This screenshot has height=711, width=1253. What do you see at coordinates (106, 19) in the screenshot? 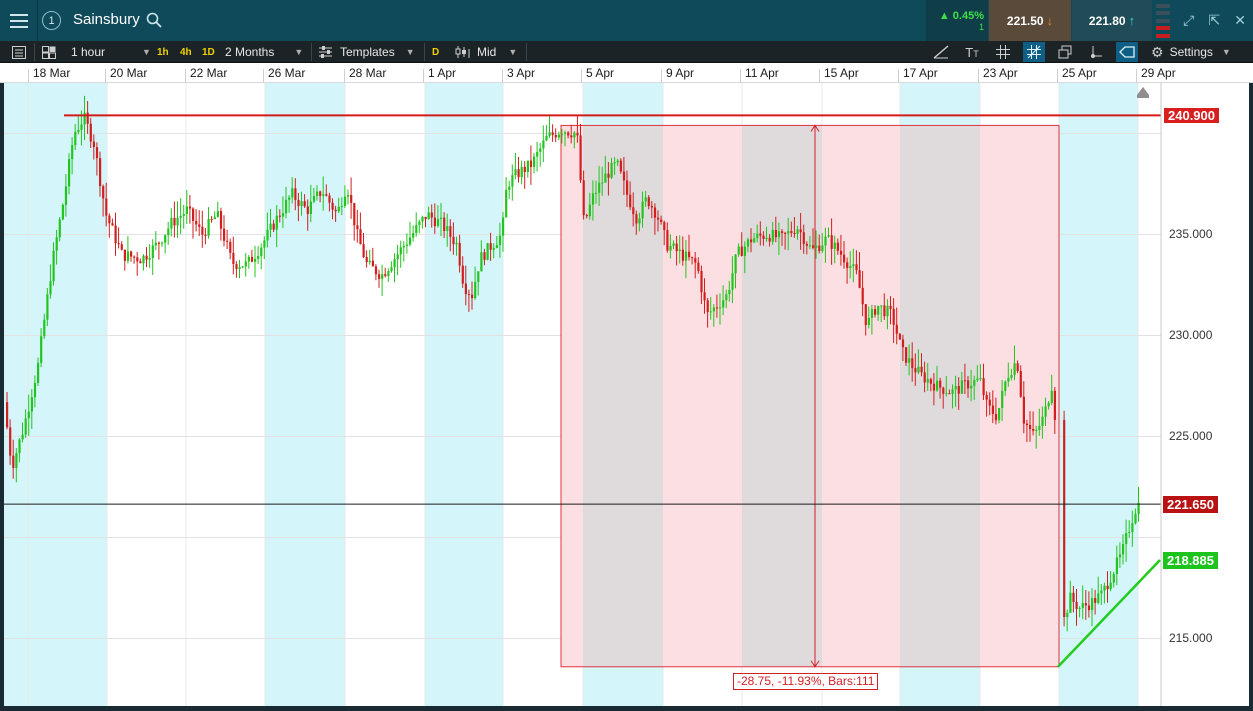
I see `instrument-name: Sainsbury` at bounding box center [106, 19].